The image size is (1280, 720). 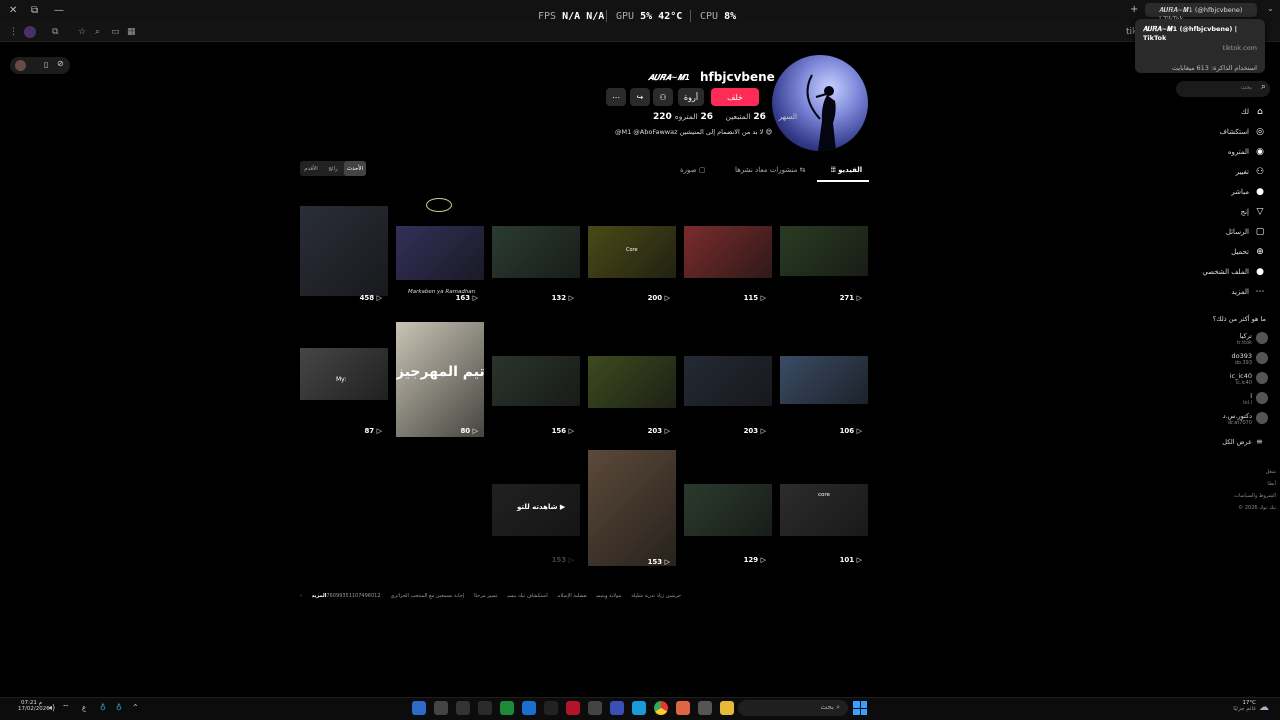 I want to click on sort-popular: رائج, so click(x=333, y=168).